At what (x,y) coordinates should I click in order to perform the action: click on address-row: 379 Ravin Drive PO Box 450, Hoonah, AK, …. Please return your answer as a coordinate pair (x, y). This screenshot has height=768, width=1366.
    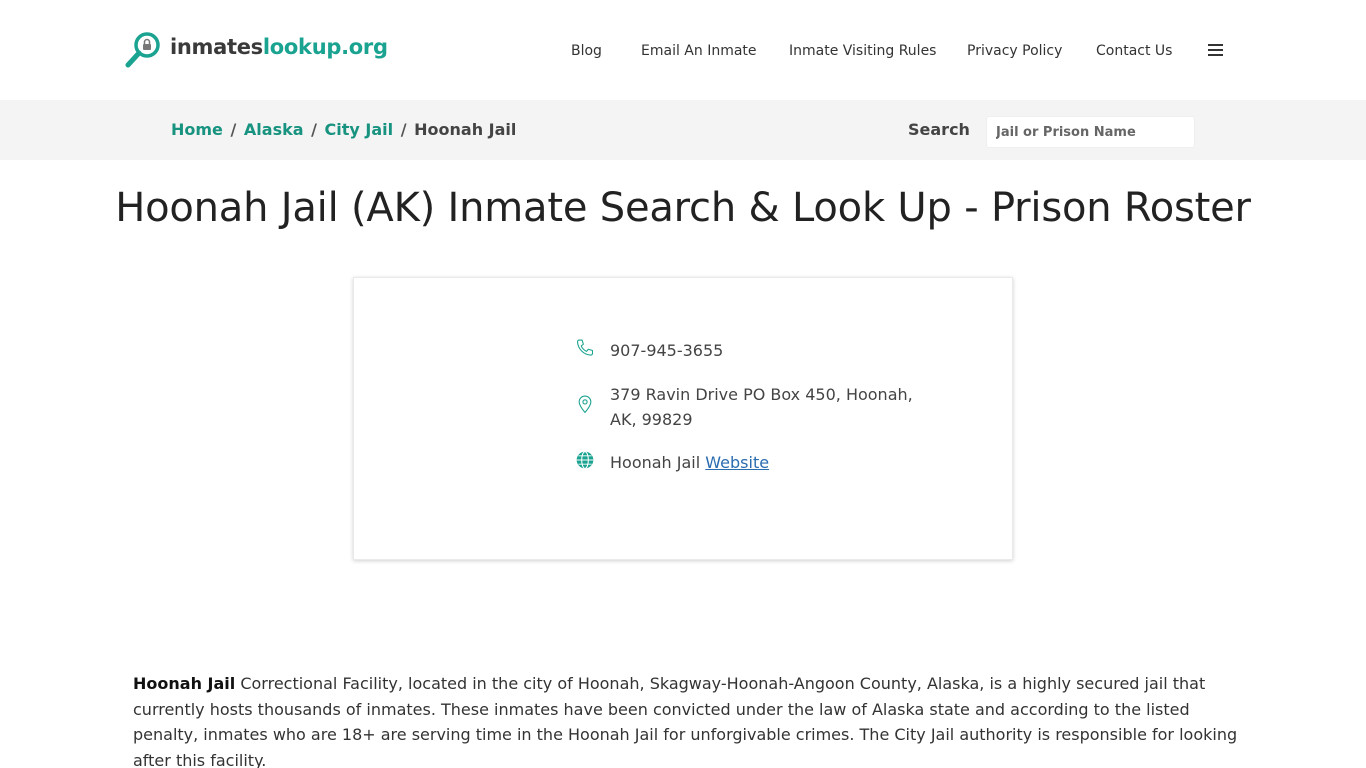
    Looking at the image, I should click on (755, 407).